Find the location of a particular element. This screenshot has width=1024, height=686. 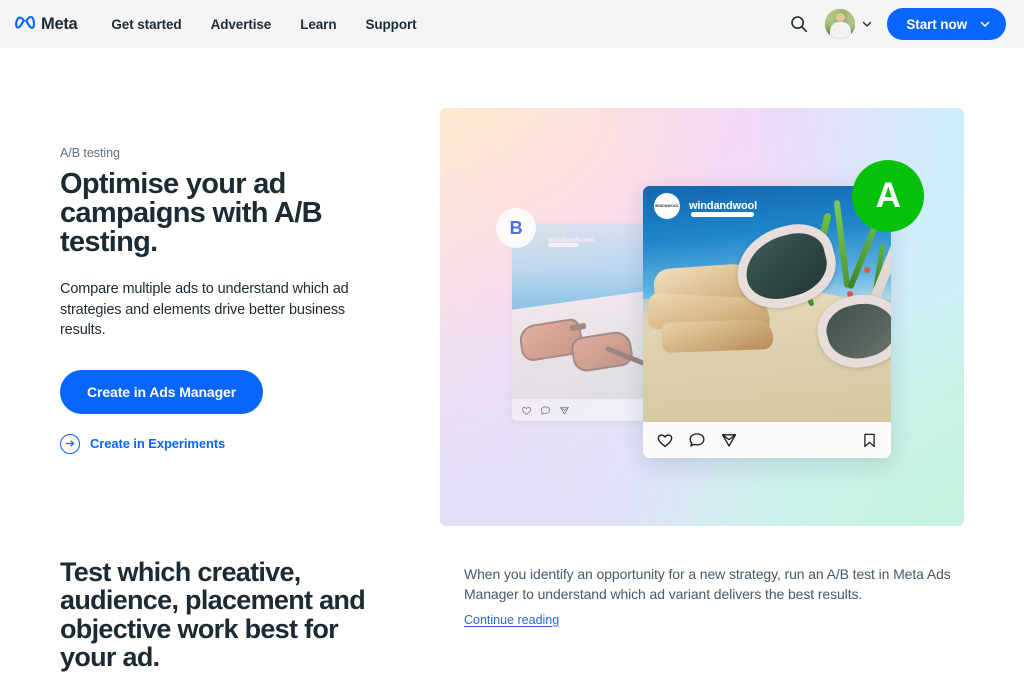

search-button is located at coordinates (799, 24).